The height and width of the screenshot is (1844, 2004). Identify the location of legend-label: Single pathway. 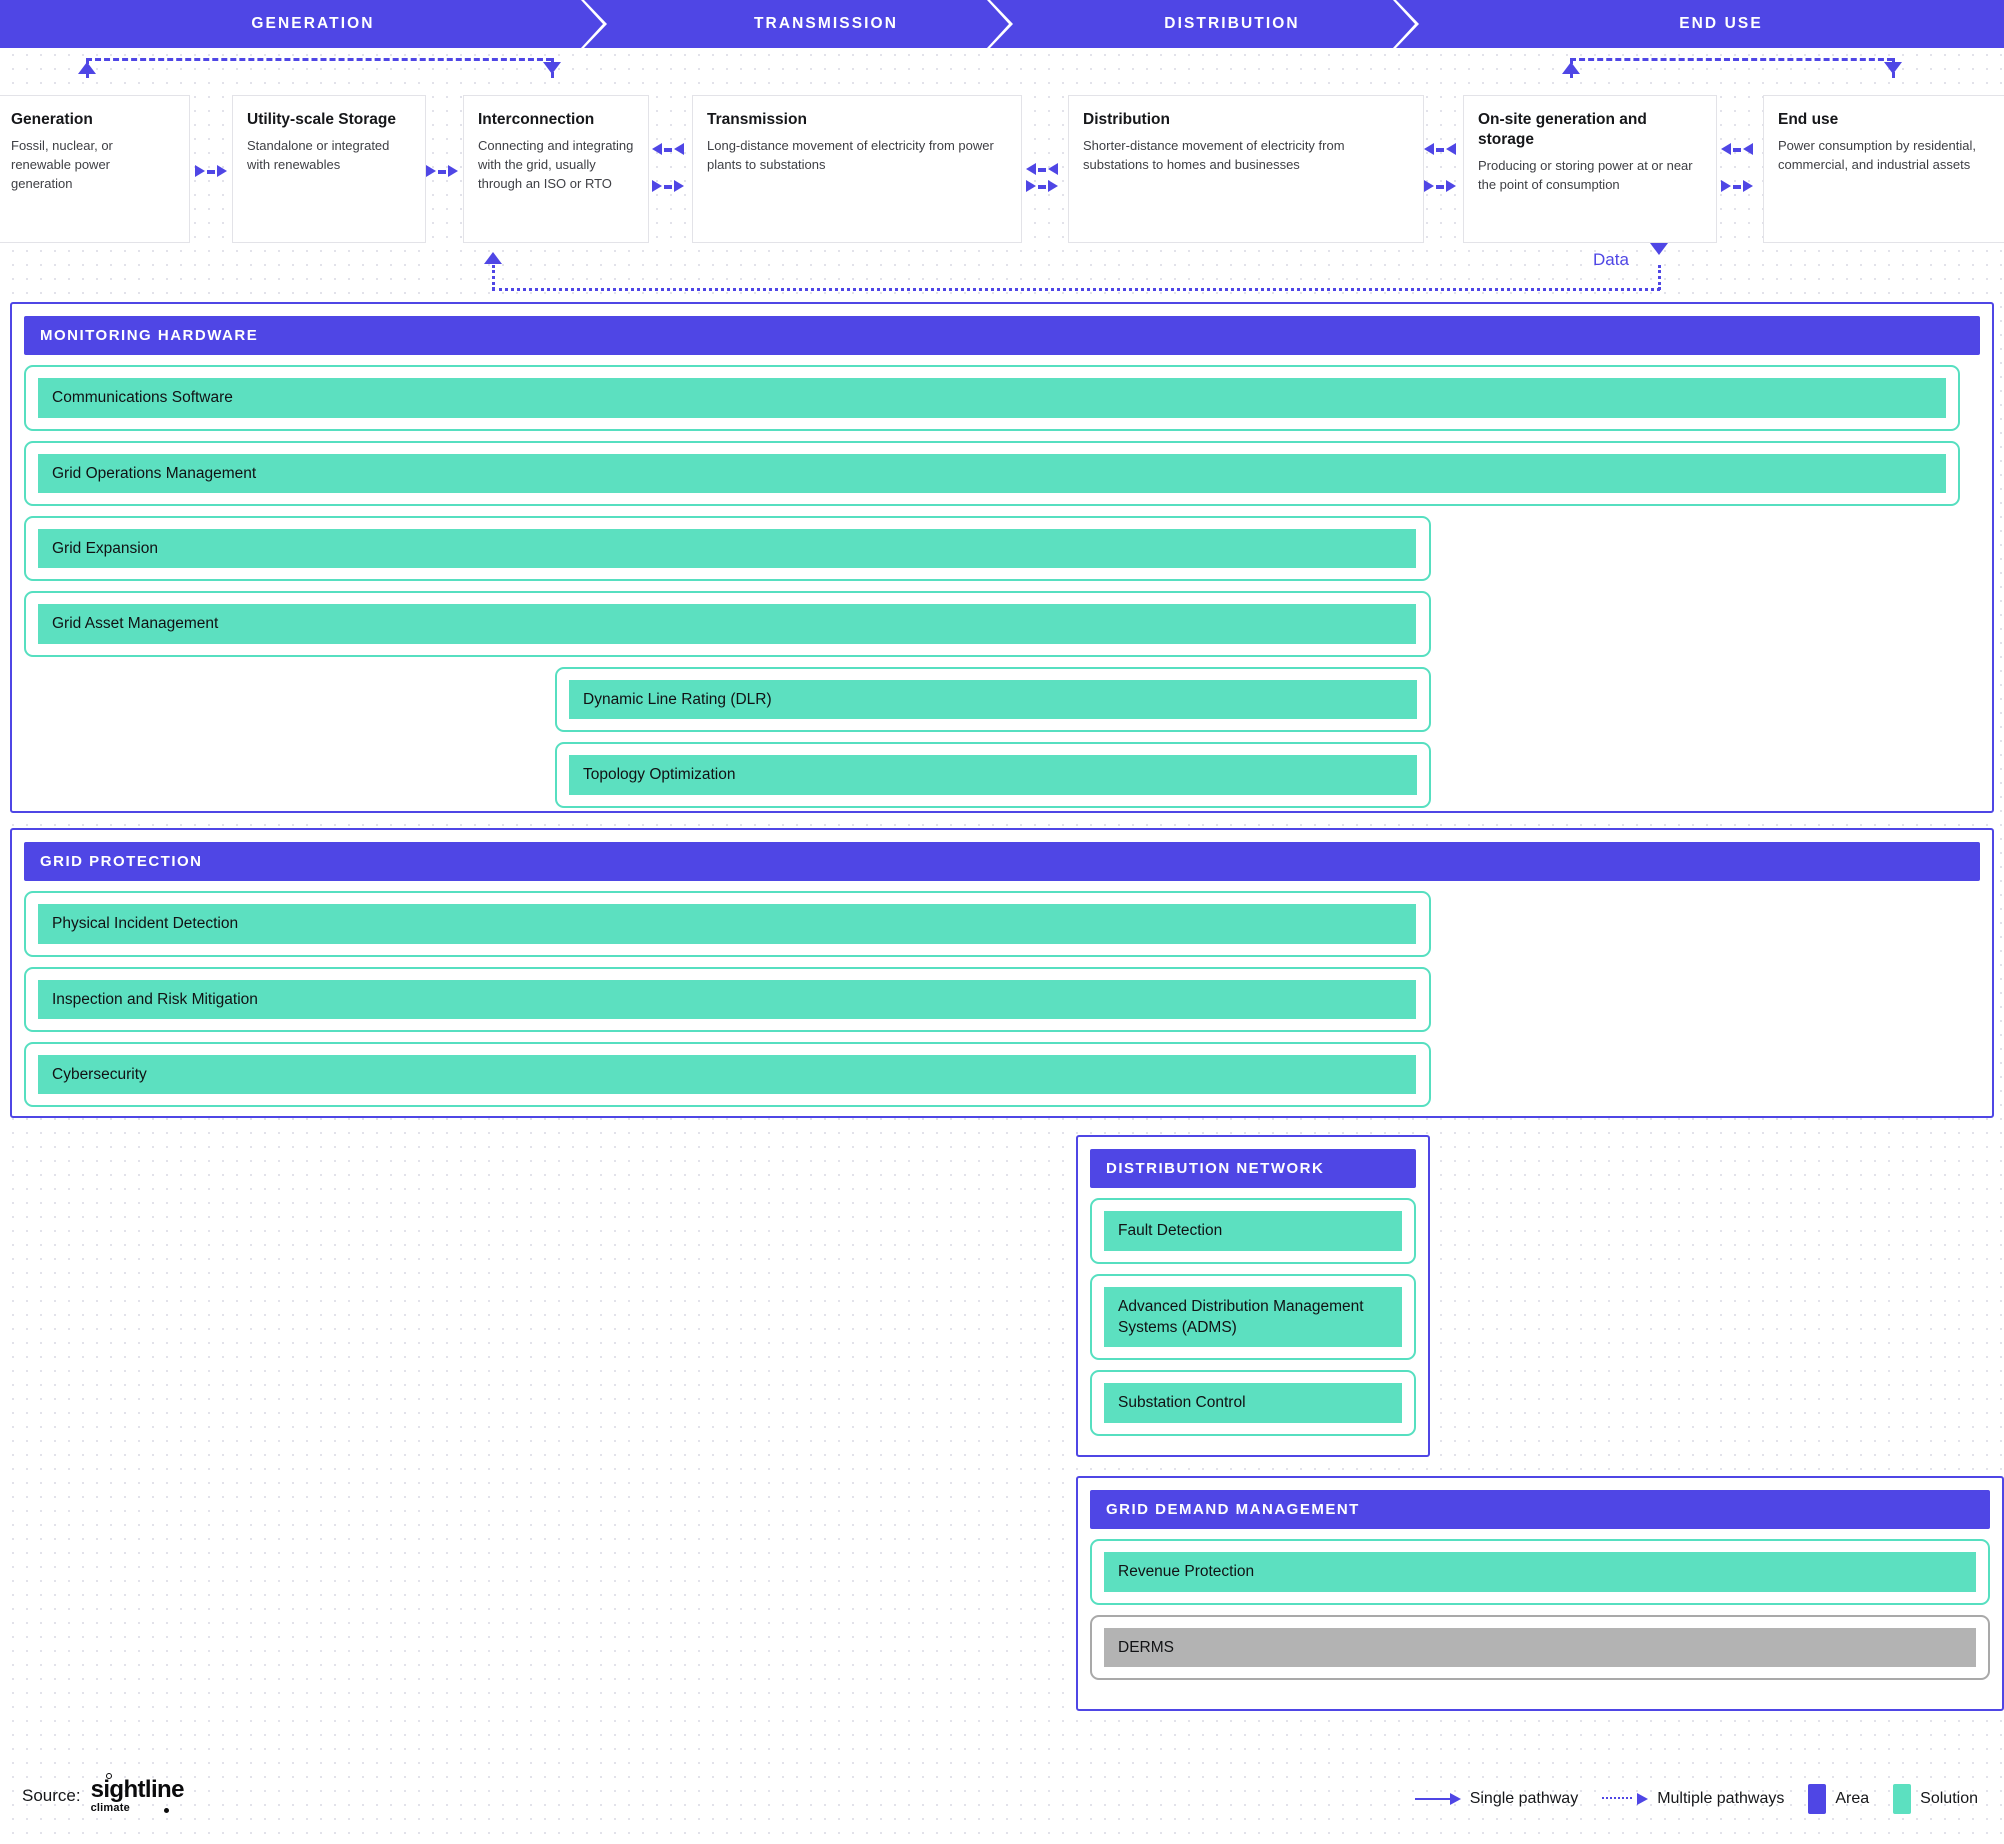
(1524, 1798).